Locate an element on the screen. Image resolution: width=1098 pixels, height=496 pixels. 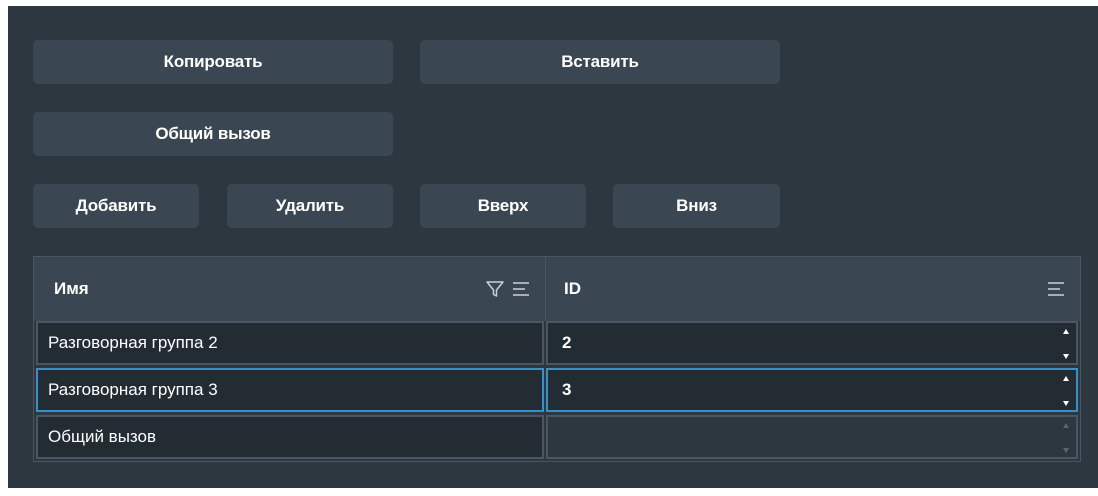
column-header-name-label: Имя is located at coordinates (71, 288).